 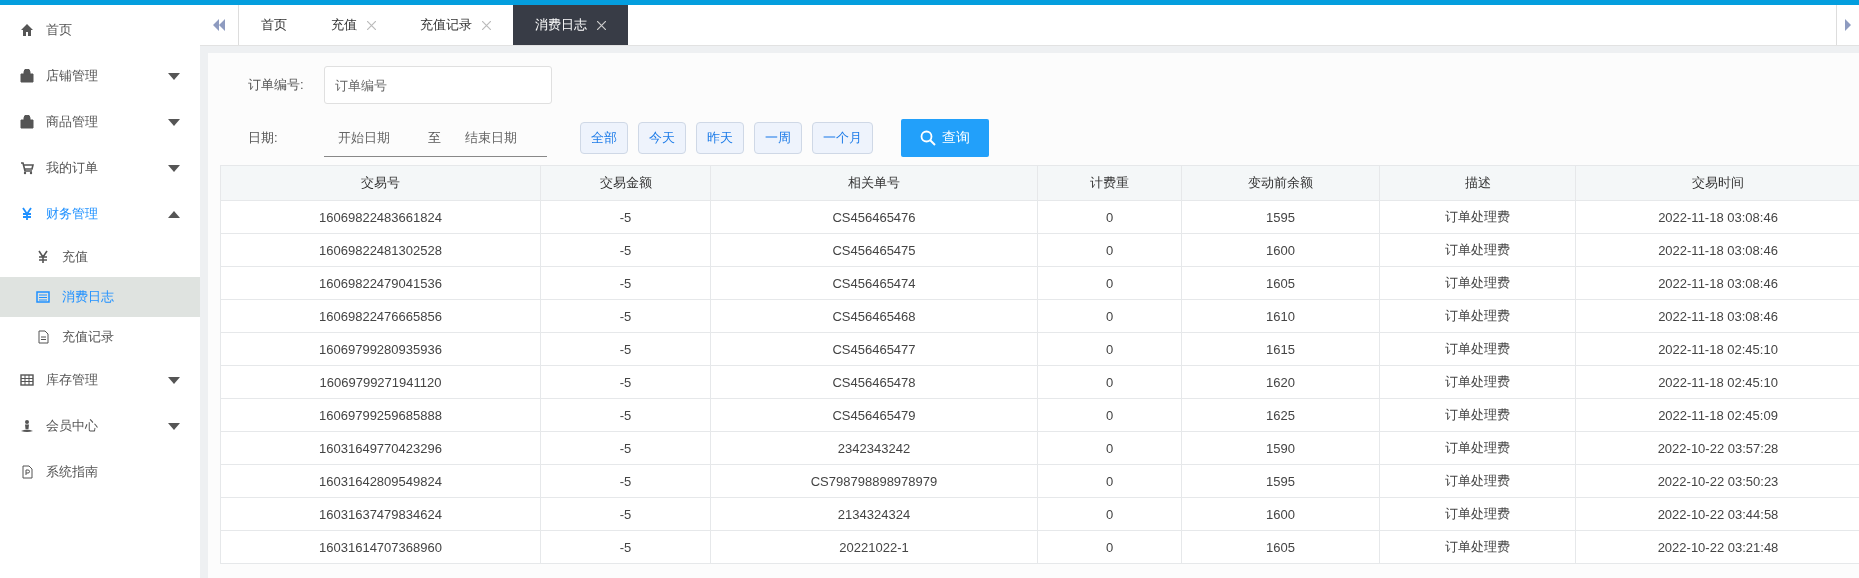 What do you see at coordinates (438, 85) in the screenshot?
I see `order-number-field: 订单编号` at bounding box center [438, 85].